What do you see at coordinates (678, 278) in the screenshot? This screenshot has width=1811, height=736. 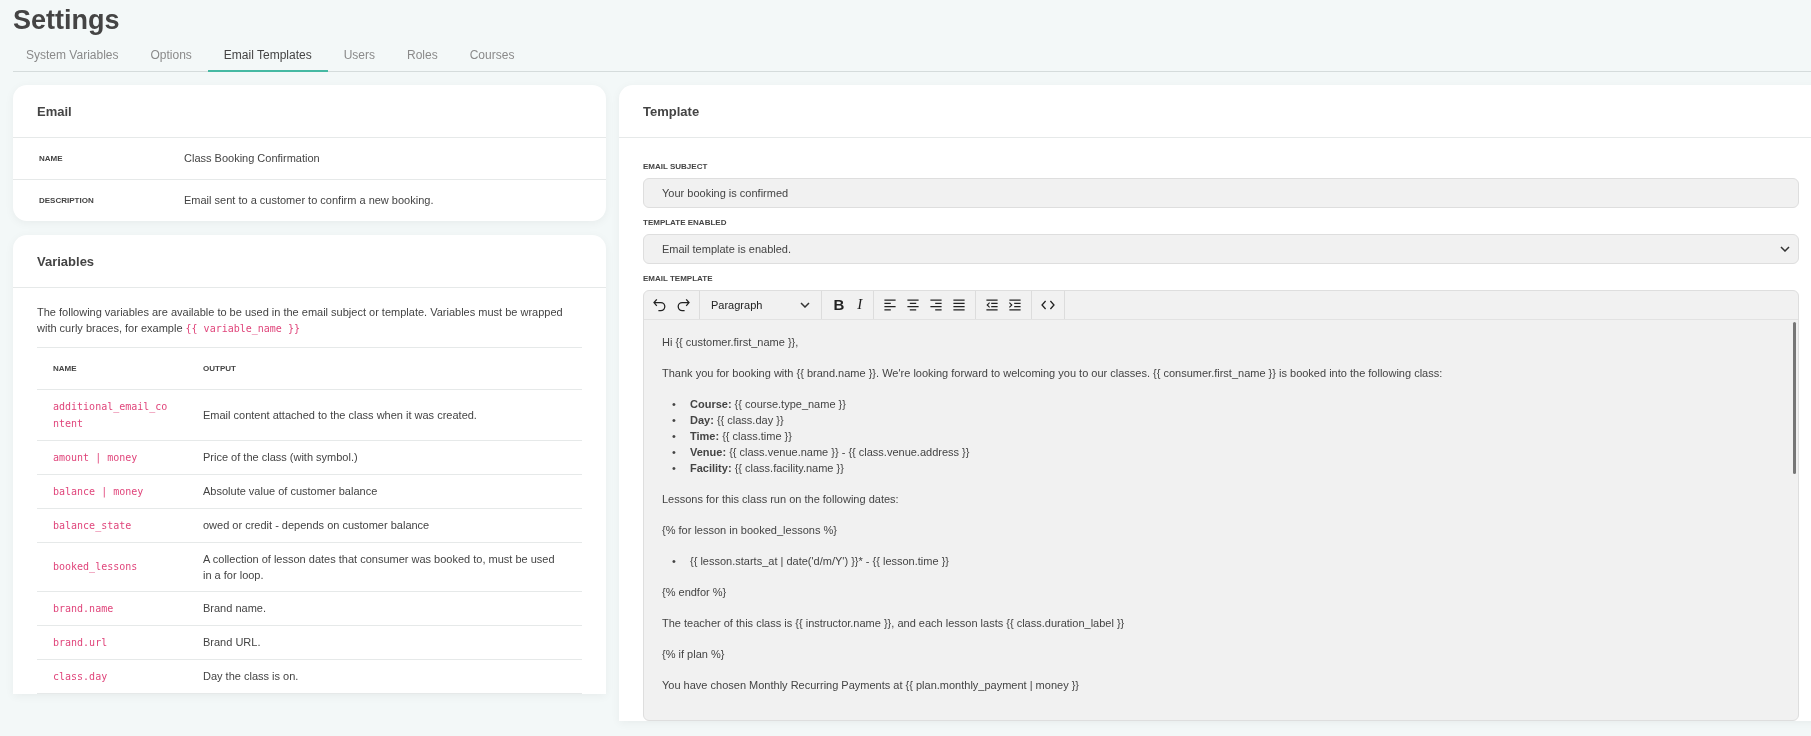 I see `field-label: EMAIL TEMPLATE` at bounding box center [678, 278].